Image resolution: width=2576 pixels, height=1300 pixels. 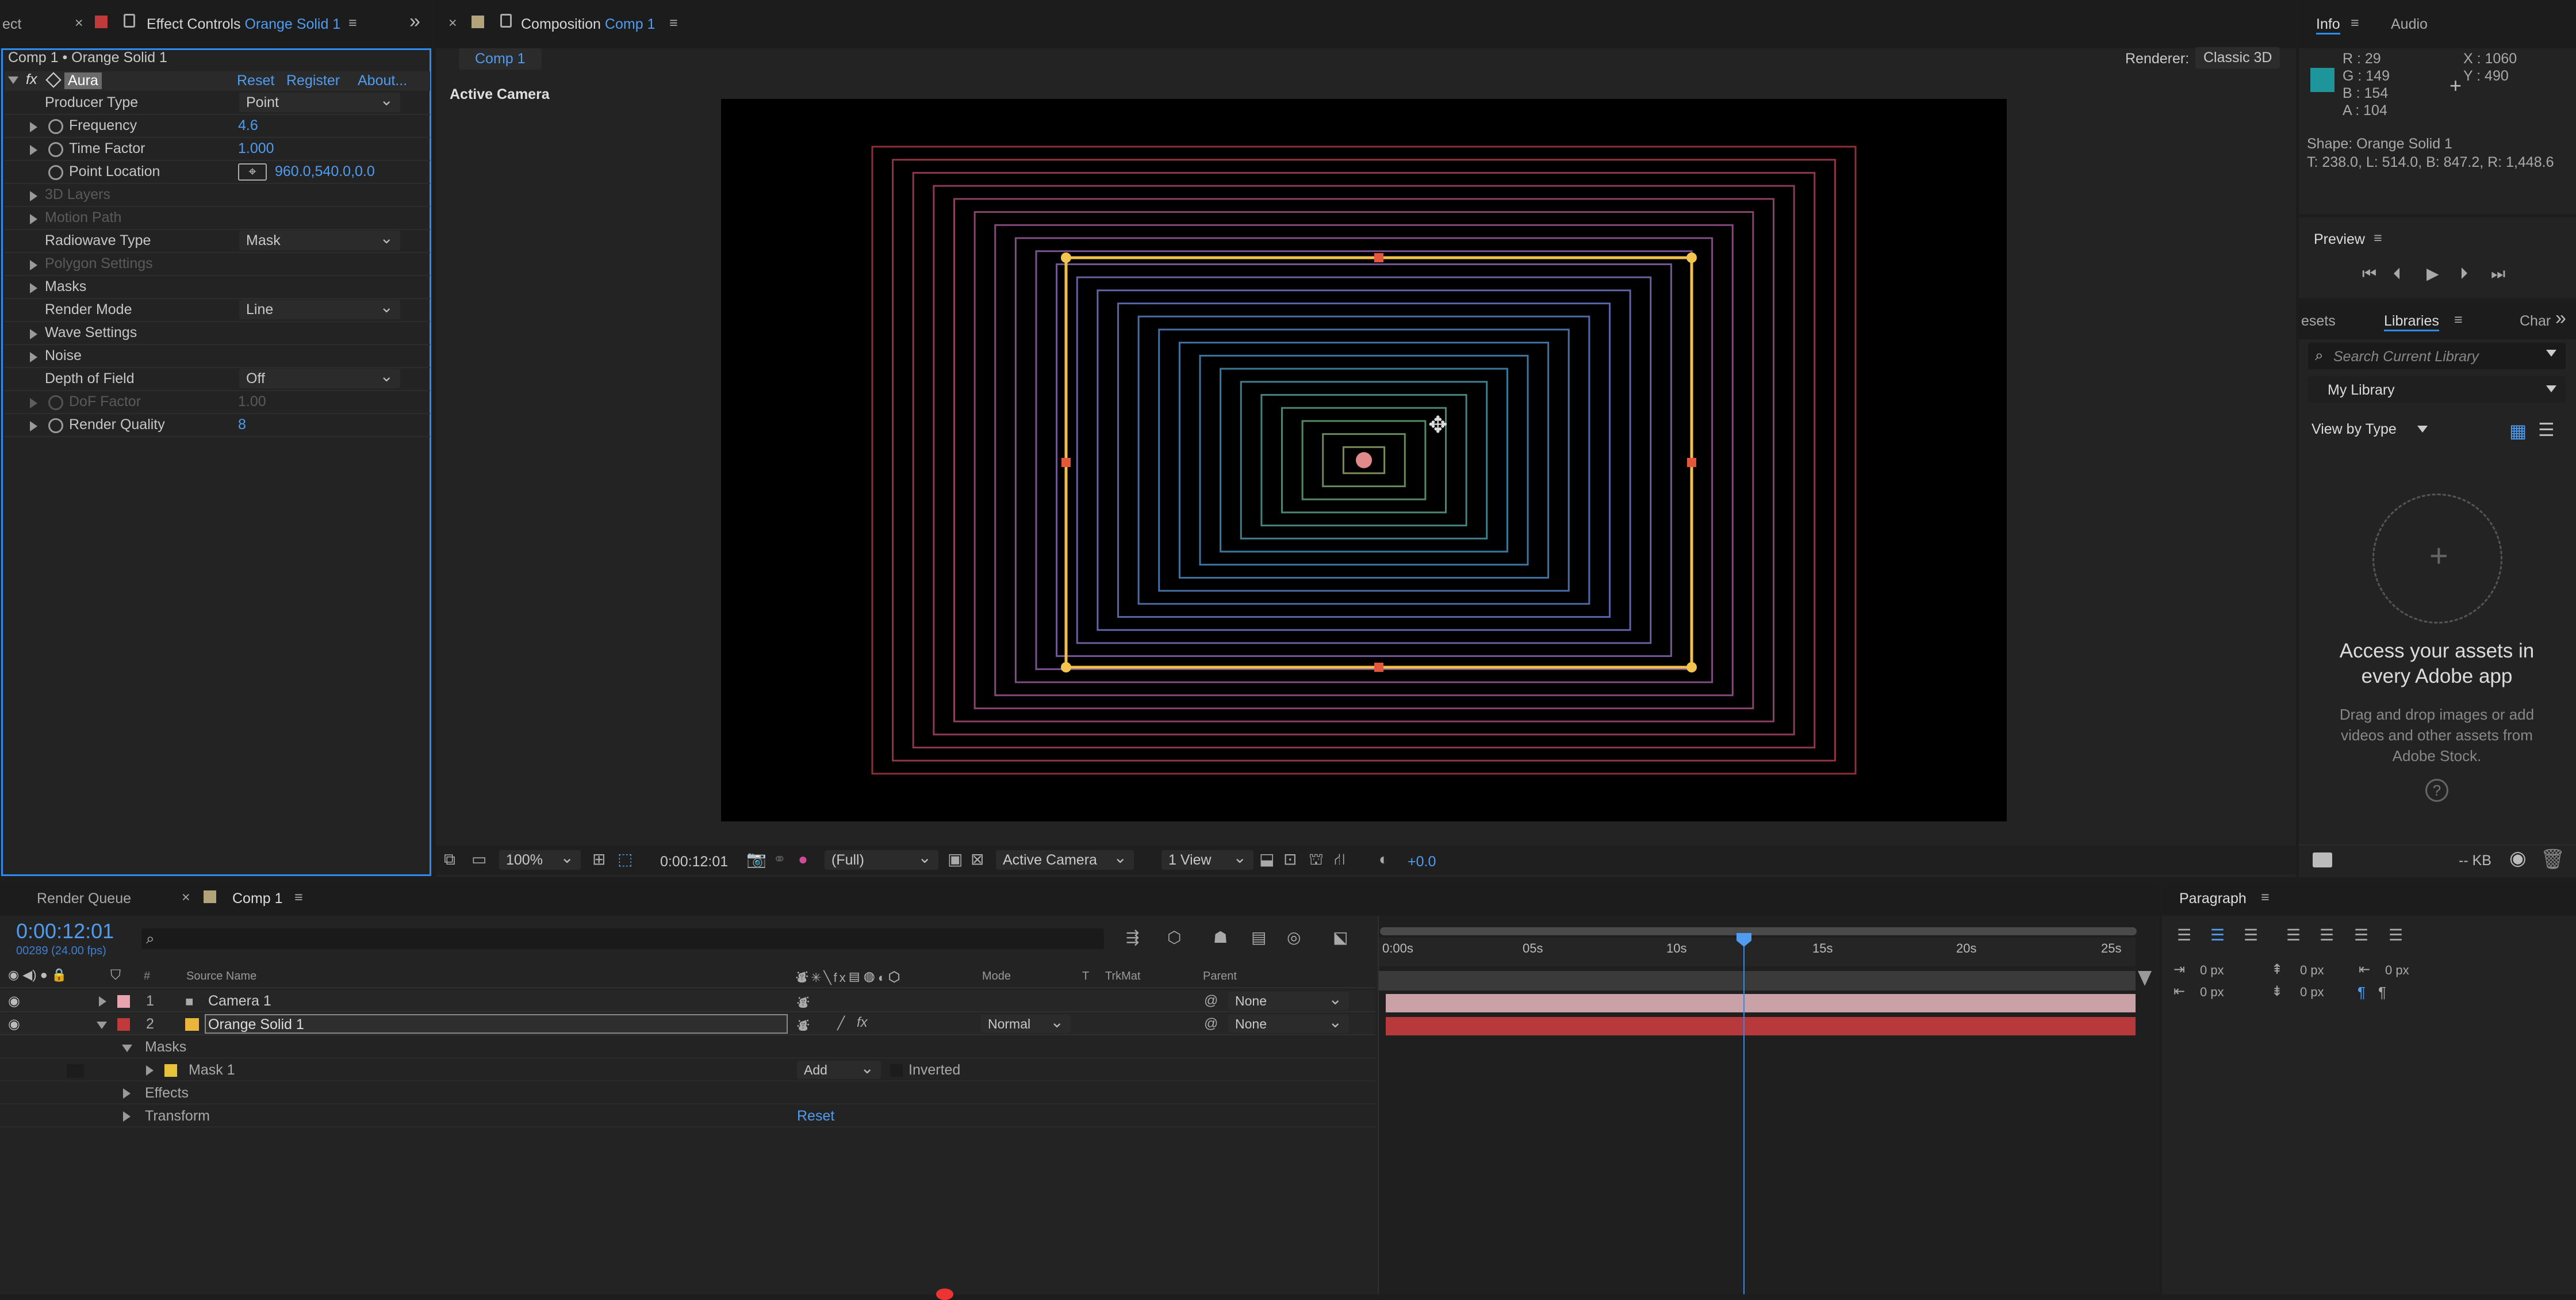 I want to click on align-left-icon: ☰, so click(x=2184, y=935).